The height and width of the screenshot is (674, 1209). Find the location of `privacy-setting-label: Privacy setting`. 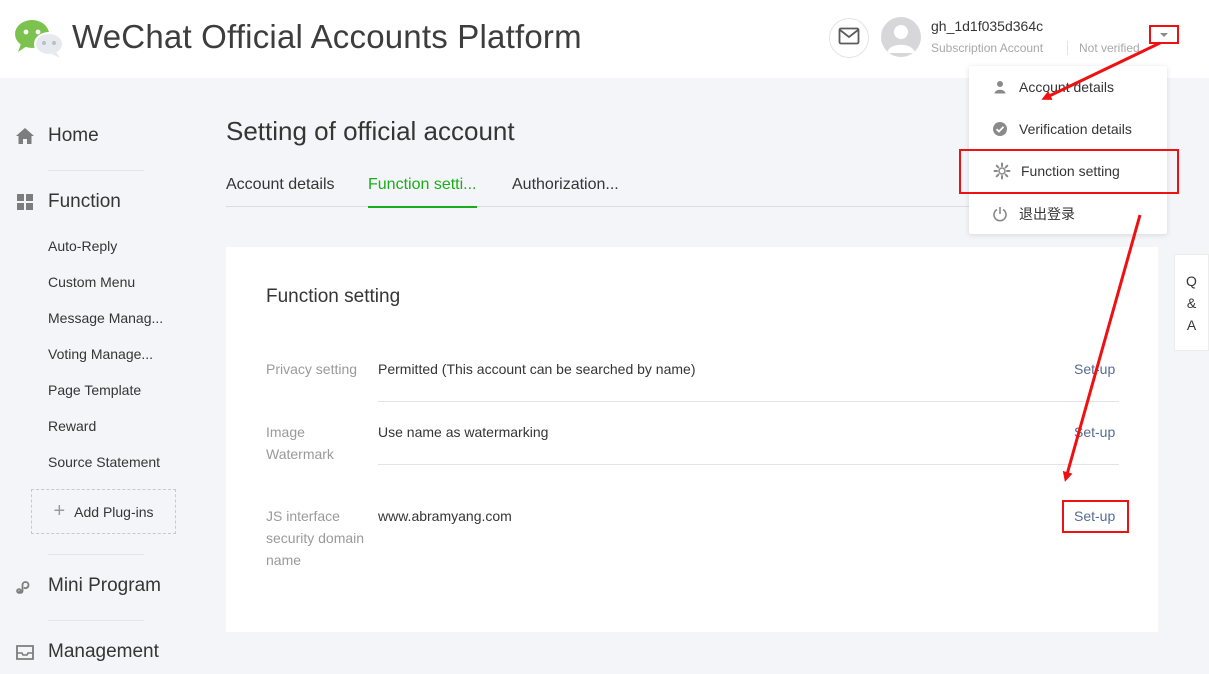

privacy-setting-label: Privacy setting is located at coordinates (312, 369).